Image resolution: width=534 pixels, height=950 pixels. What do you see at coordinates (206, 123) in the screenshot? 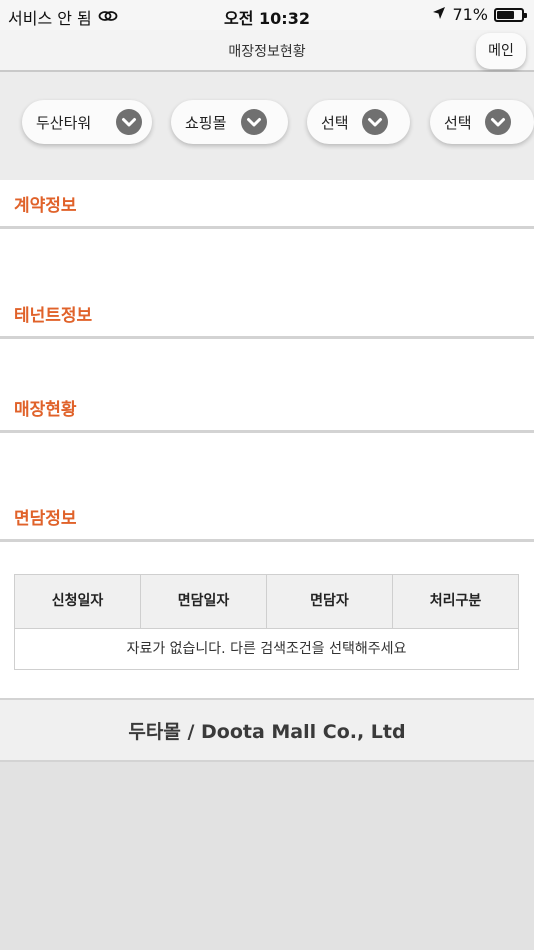
I see `filter-label: 쇼핑몰` at bounding box center [206, 123].